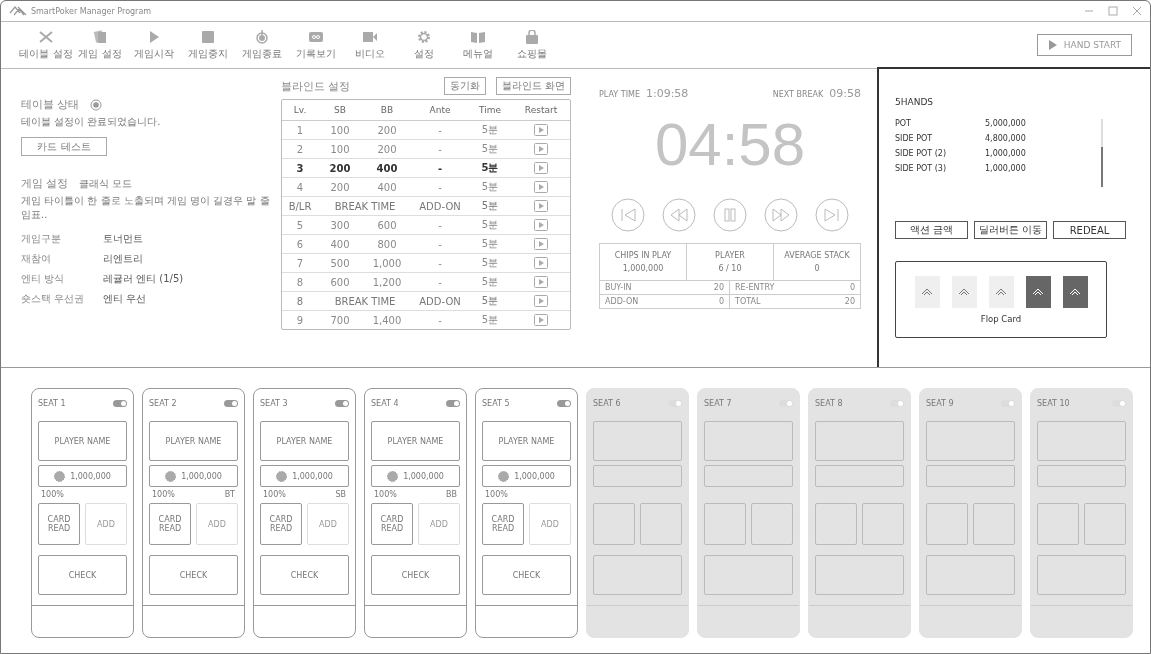 This screenshot has height=654, width=1151. What do you see at coordinates (730, 215) in the screenshot?
I see `pause-icon` at bounding box center [730, 215].